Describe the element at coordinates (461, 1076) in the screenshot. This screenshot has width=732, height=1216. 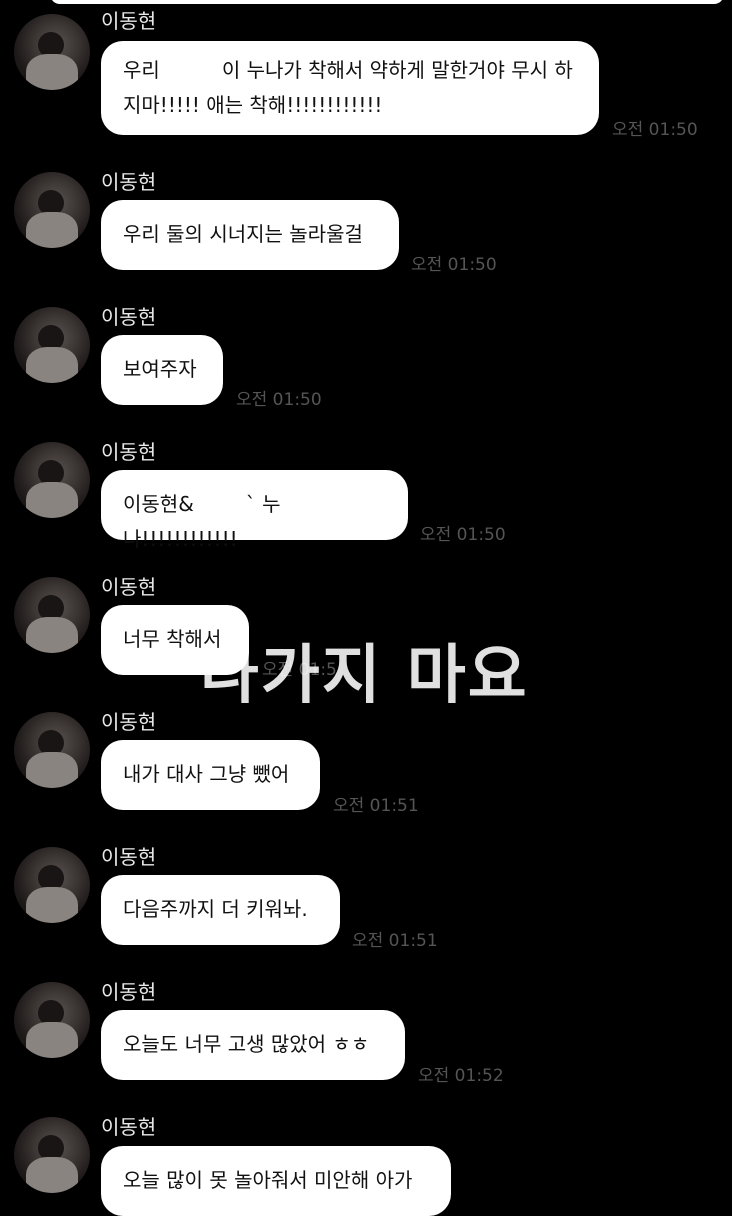
I see `message-time: 오전 01:52` at that location.